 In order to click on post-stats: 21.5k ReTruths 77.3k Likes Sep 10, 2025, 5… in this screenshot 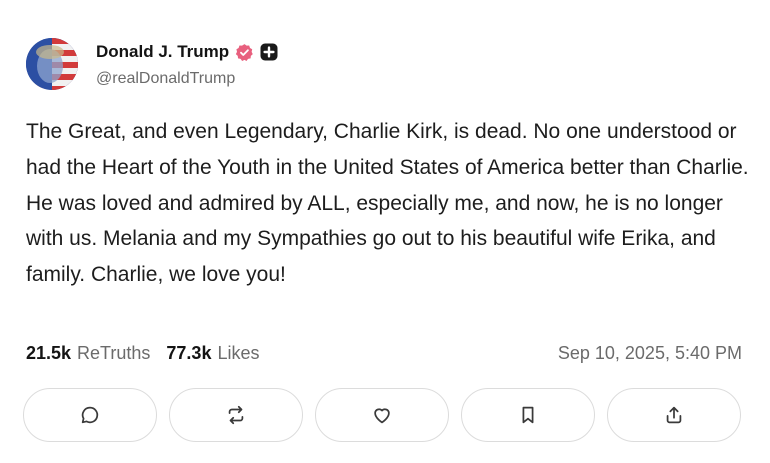, I will do `click(384, 353)`.